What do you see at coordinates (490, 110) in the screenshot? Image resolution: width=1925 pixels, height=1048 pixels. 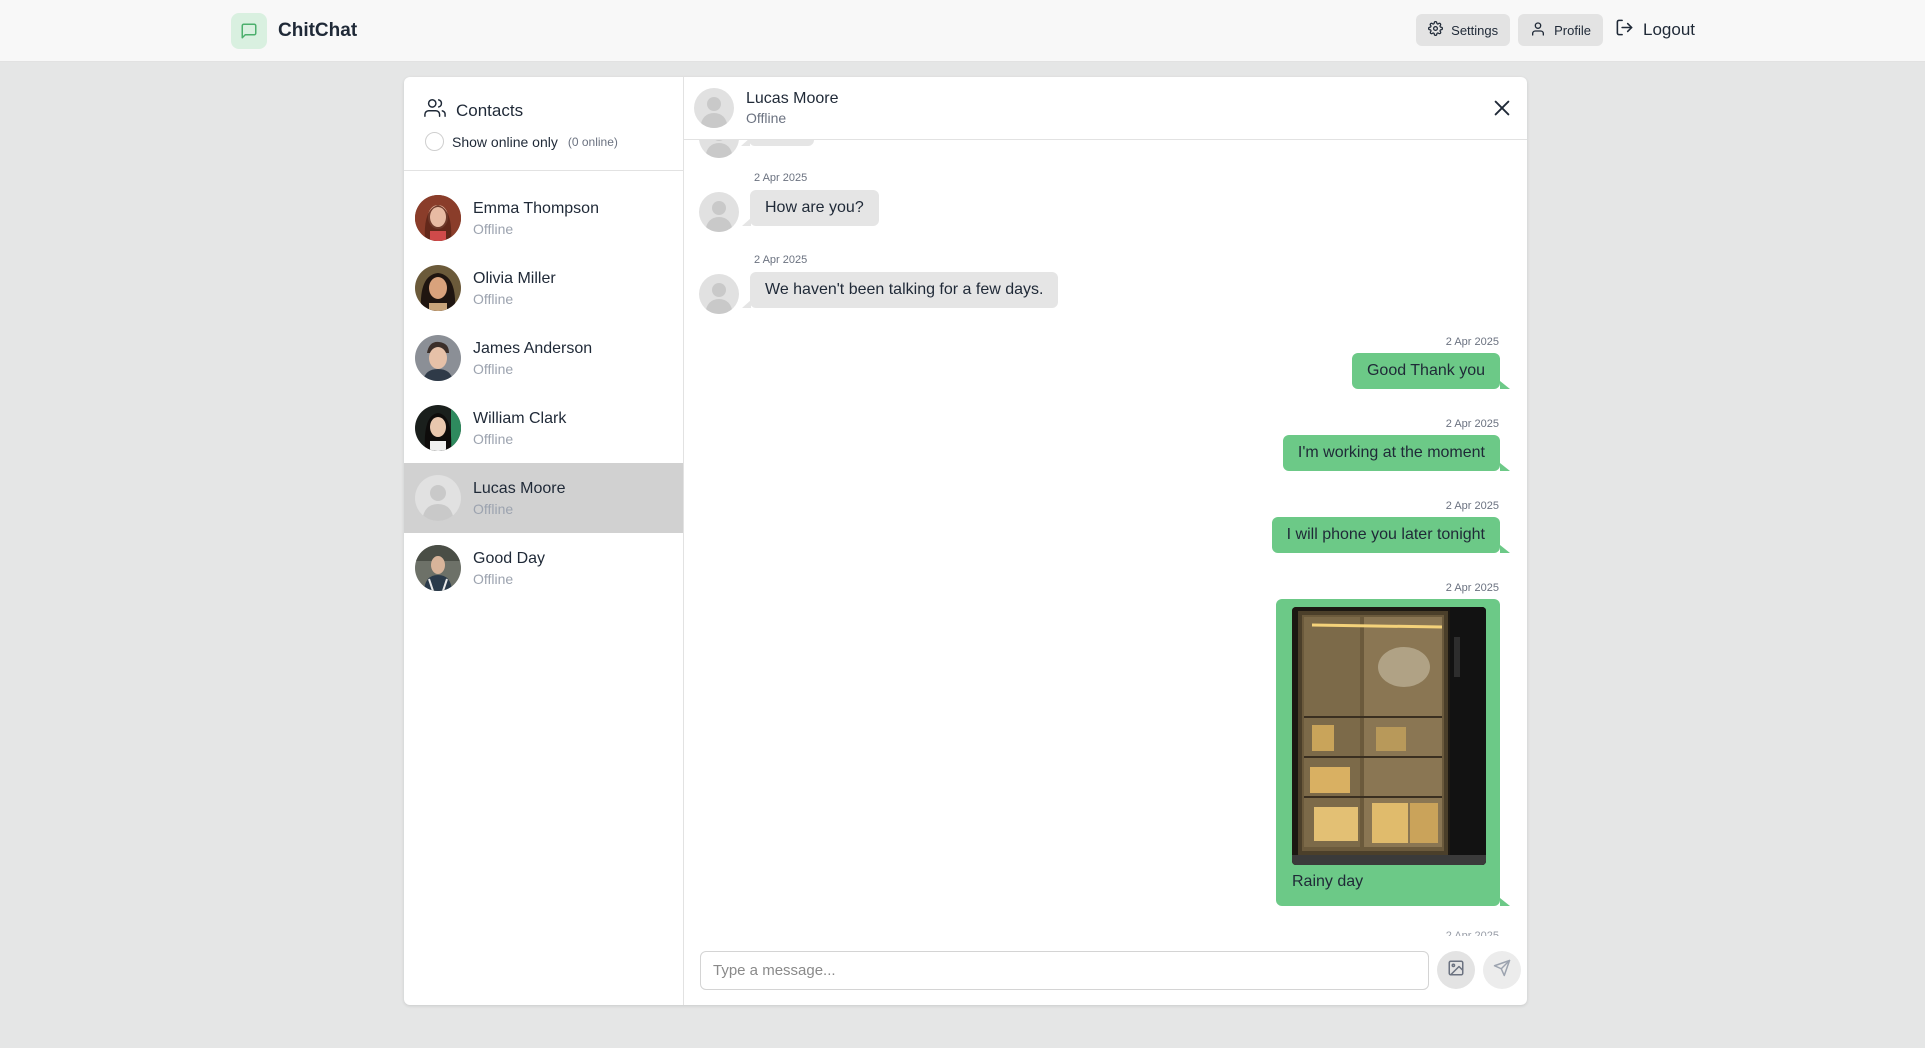 I see `contacts-title: Contacts` at bounding box center [490, 110].